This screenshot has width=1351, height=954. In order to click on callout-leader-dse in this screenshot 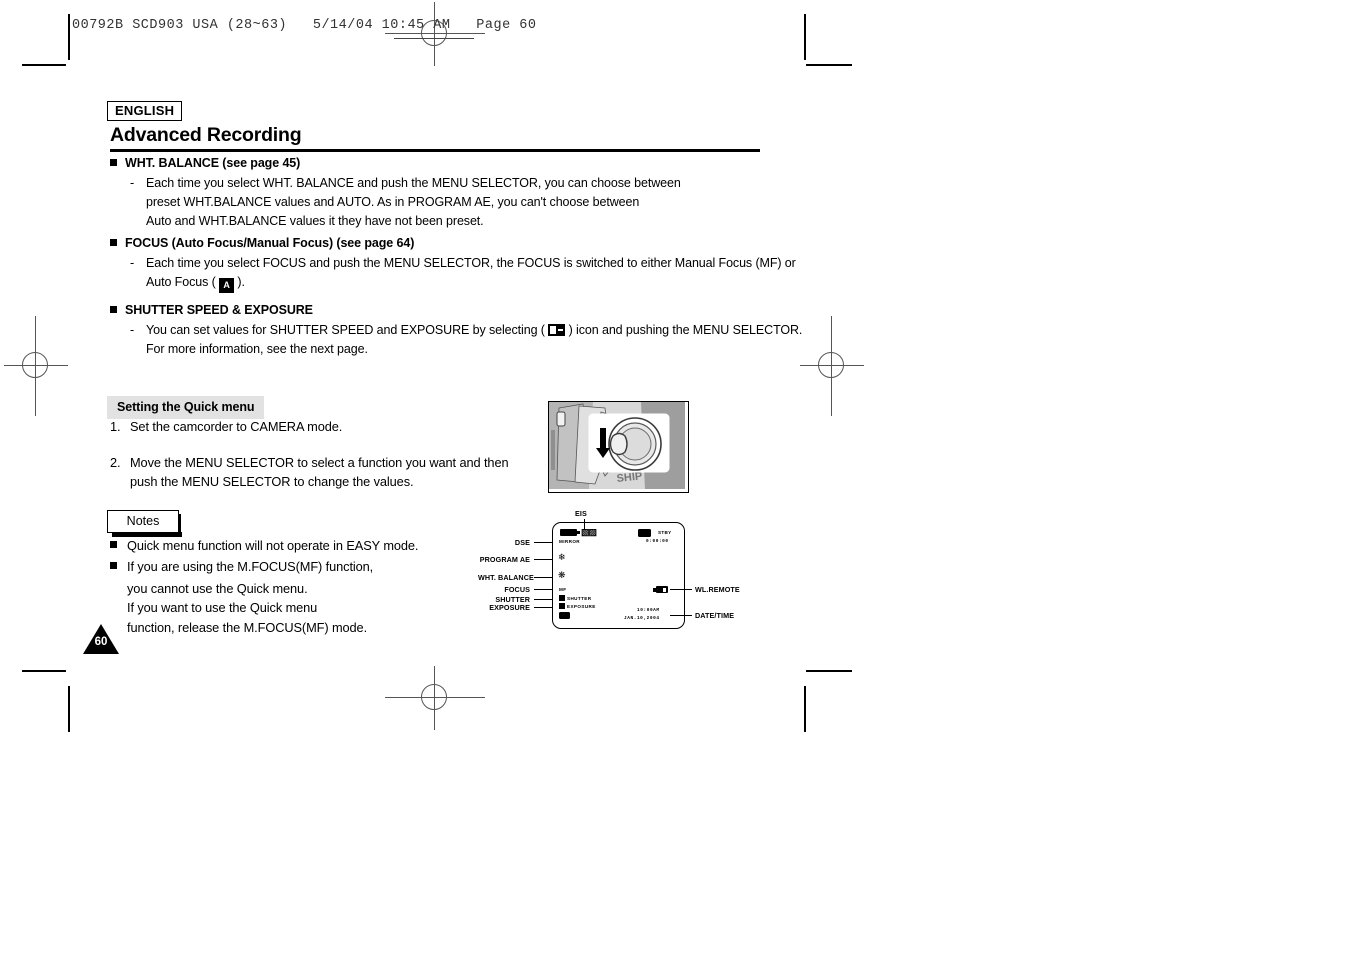, I will do `click(543, 543)`.